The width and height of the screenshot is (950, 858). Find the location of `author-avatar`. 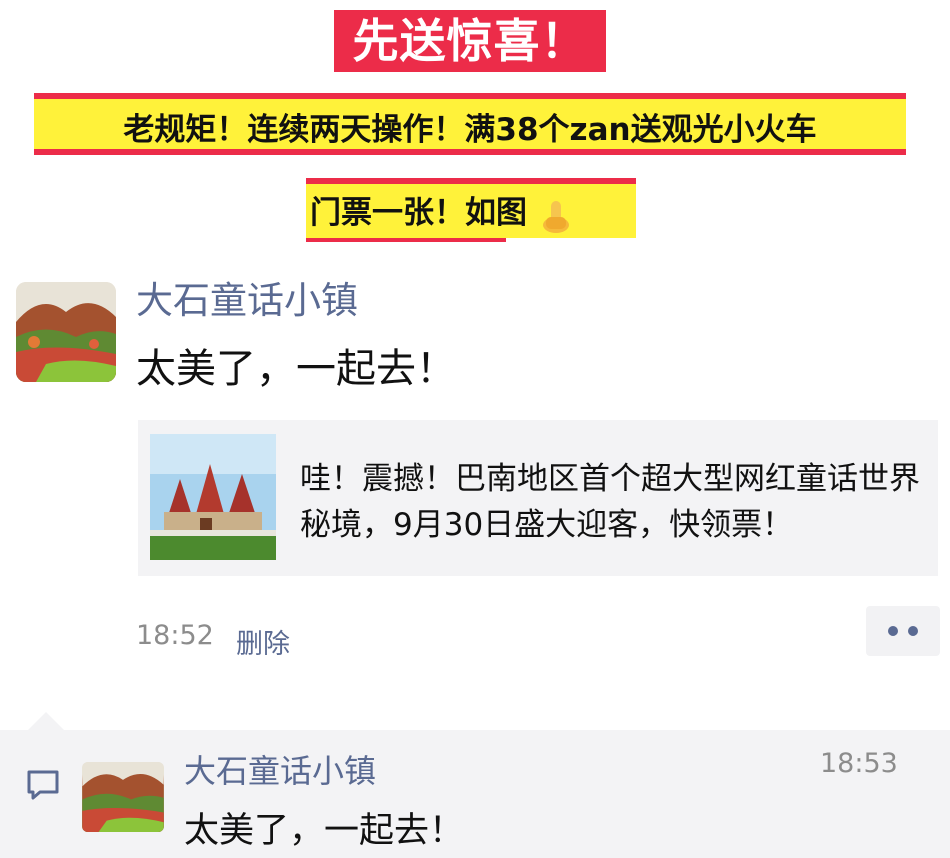

author-avatar is located at coordinates (66, 332).